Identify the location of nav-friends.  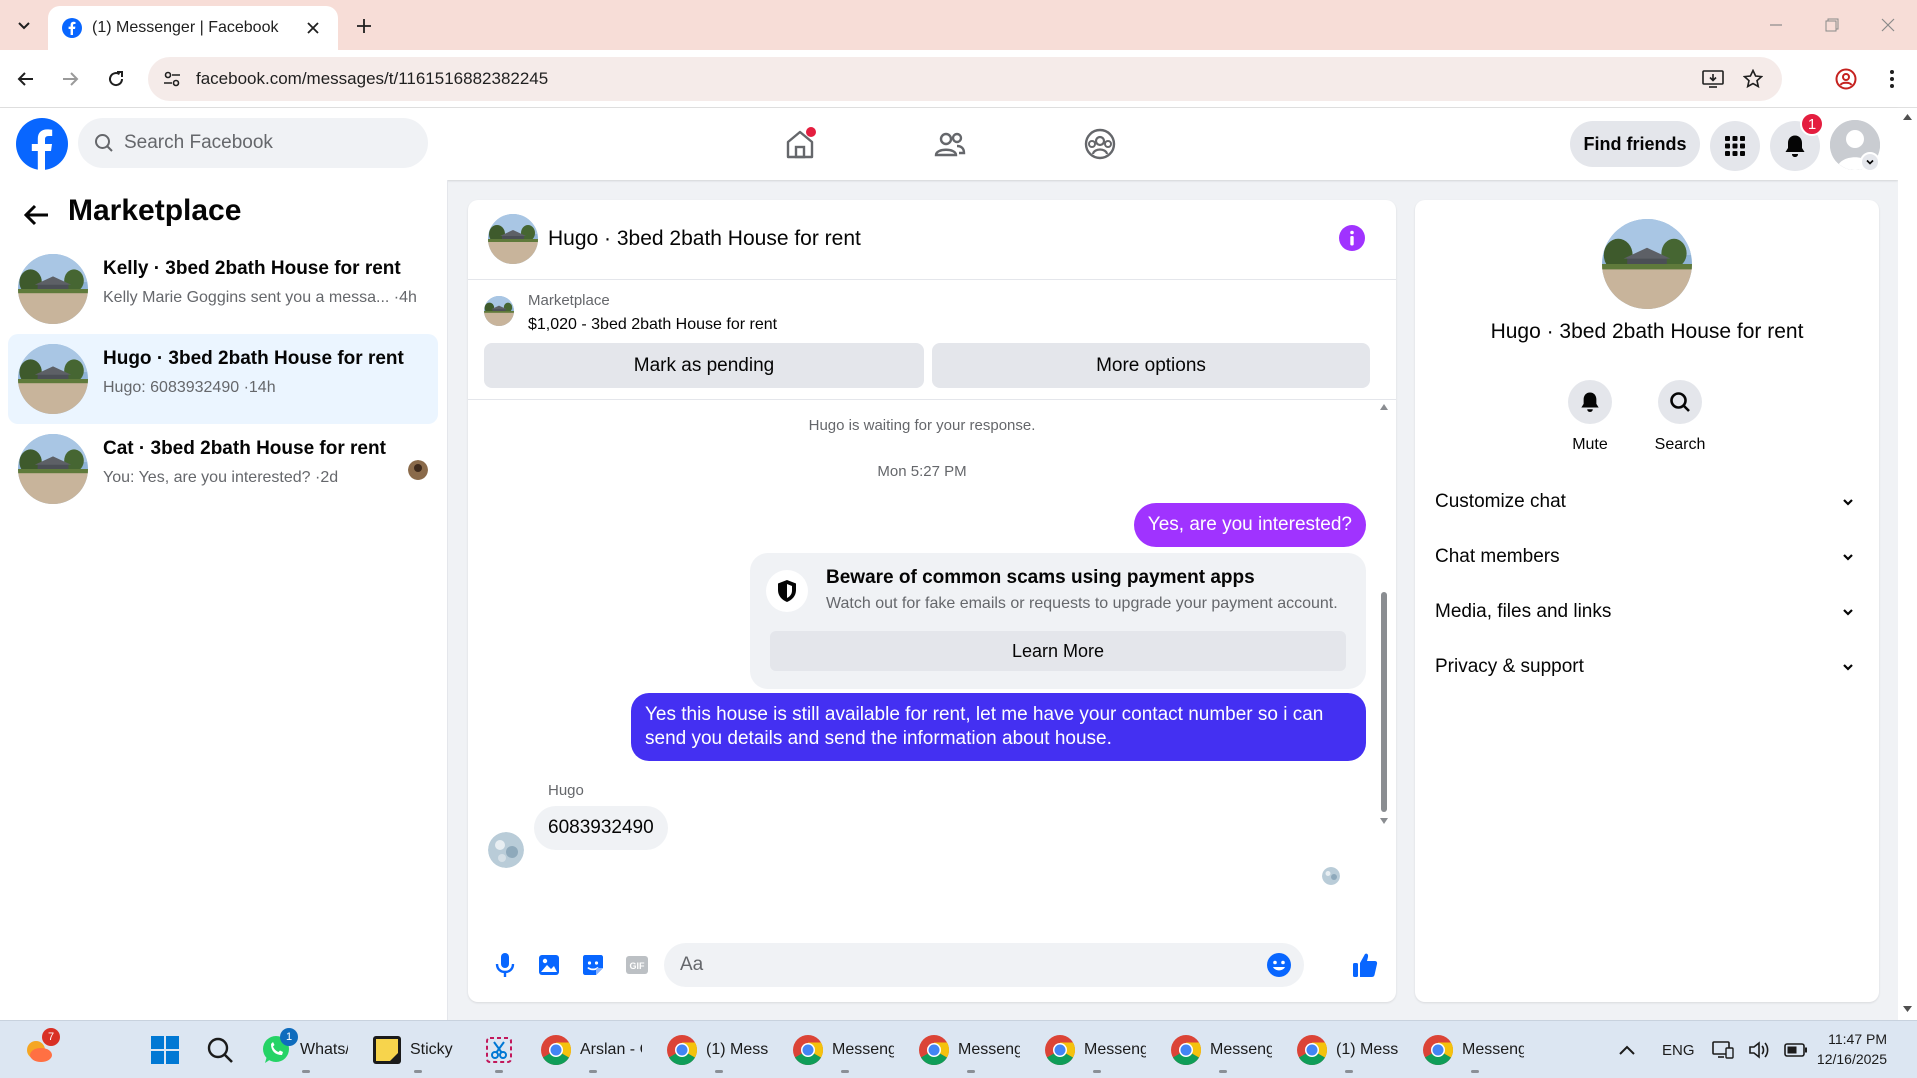
(950, 144).